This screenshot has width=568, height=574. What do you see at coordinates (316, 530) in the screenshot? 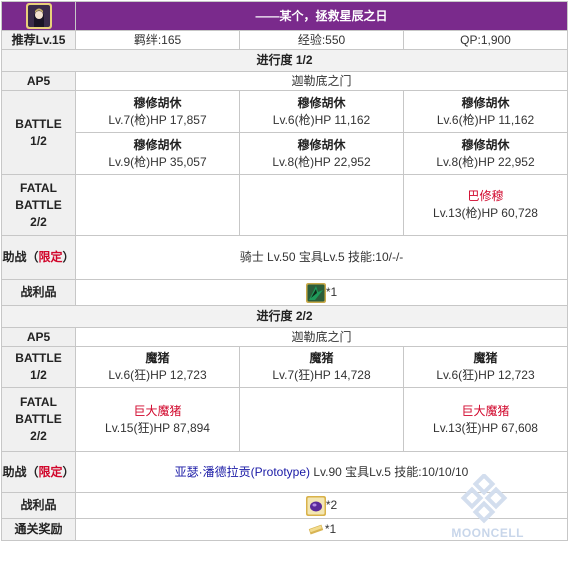
I see `golden-ticket-icon` at bounding box center [316, 530].